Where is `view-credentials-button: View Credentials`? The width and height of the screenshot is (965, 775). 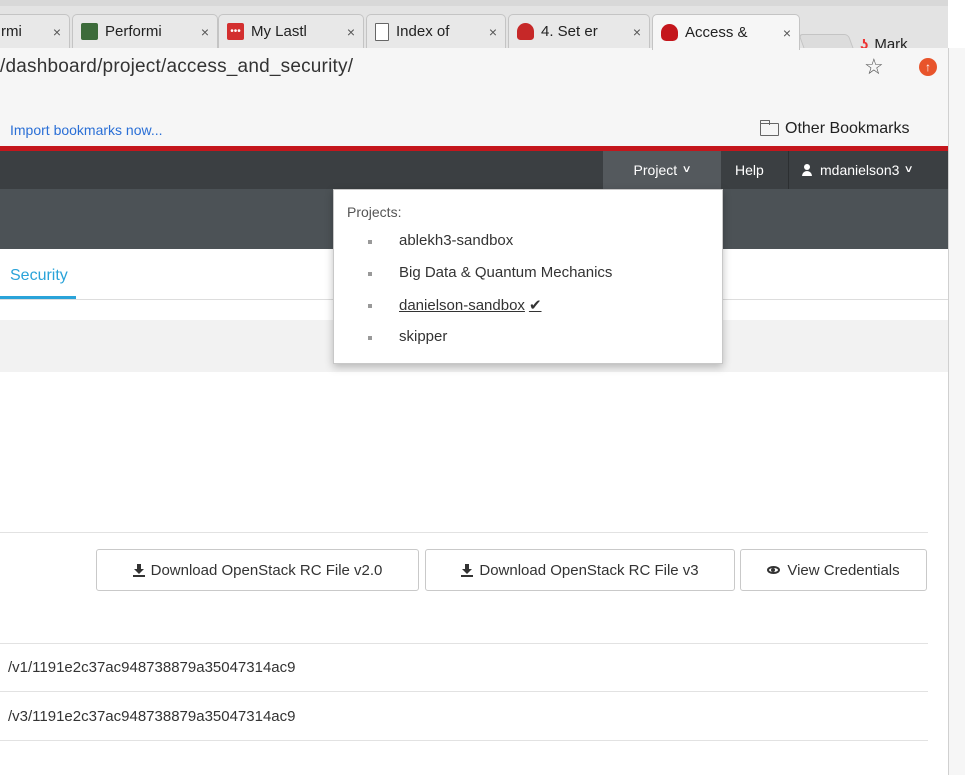
view-credentials-button: View Credentials is located at coordinates (833, 570).